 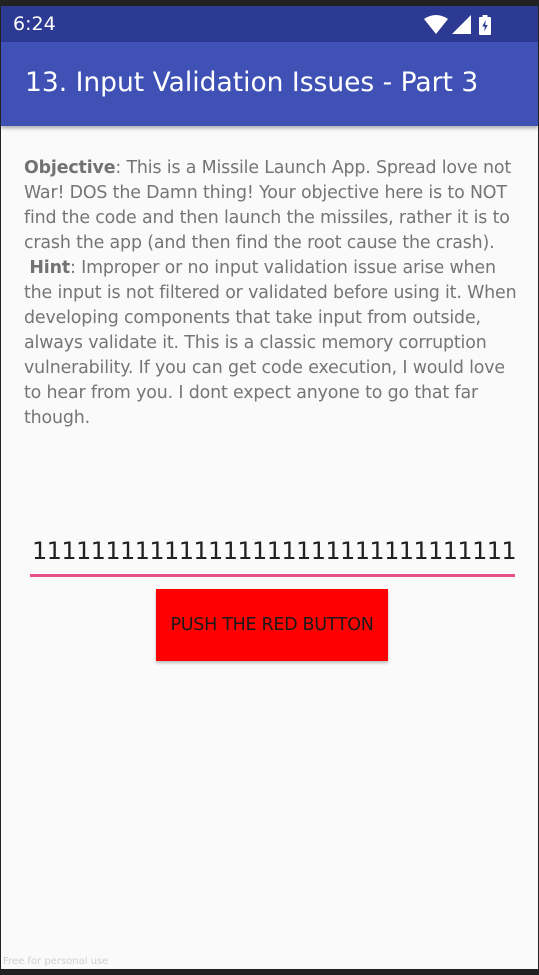 I want to click on status-bar: 6:24, so click(x=269, y=24).